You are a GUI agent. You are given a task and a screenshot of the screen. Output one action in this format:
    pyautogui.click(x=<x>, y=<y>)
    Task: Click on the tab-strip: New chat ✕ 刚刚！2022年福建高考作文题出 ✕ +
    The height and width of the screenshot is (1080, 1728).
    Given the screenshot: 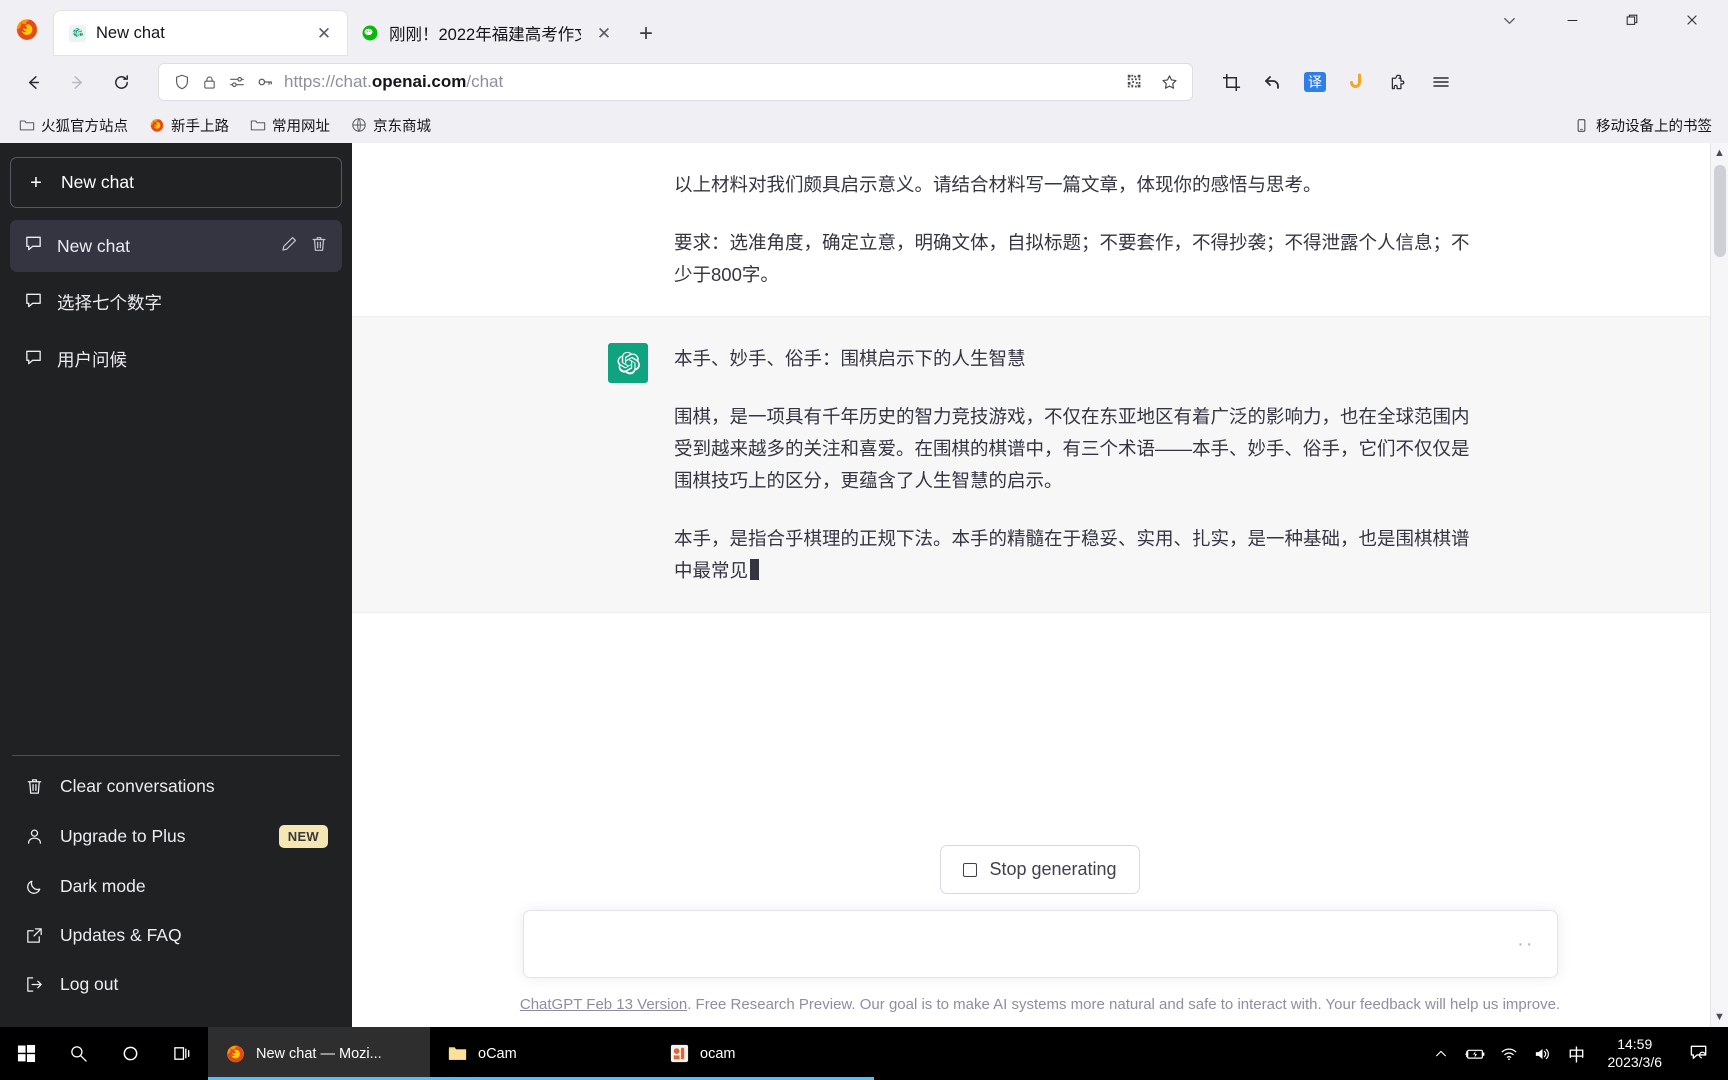 What is the action you would take?
    pyautogui.click(x=864, y=28)
    